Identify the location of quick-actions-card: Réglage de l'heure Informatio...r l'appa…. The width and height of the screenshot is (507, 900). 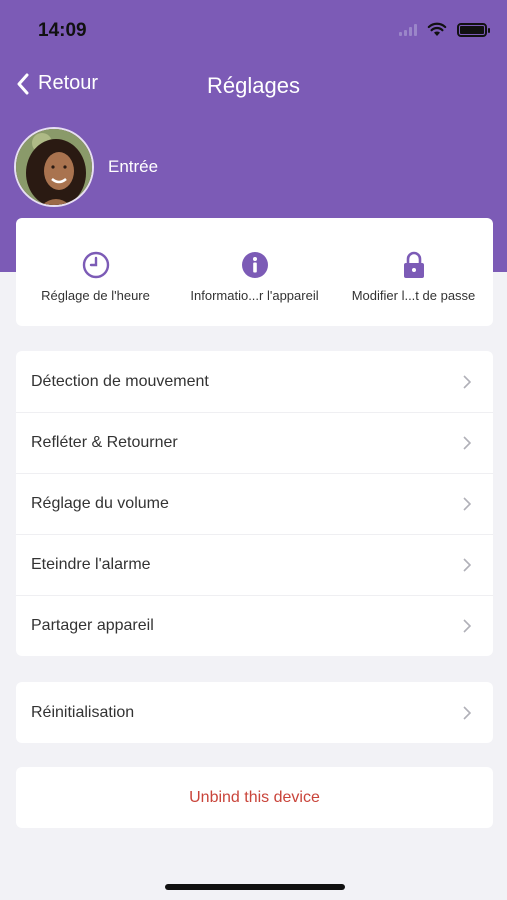
(254, 272).